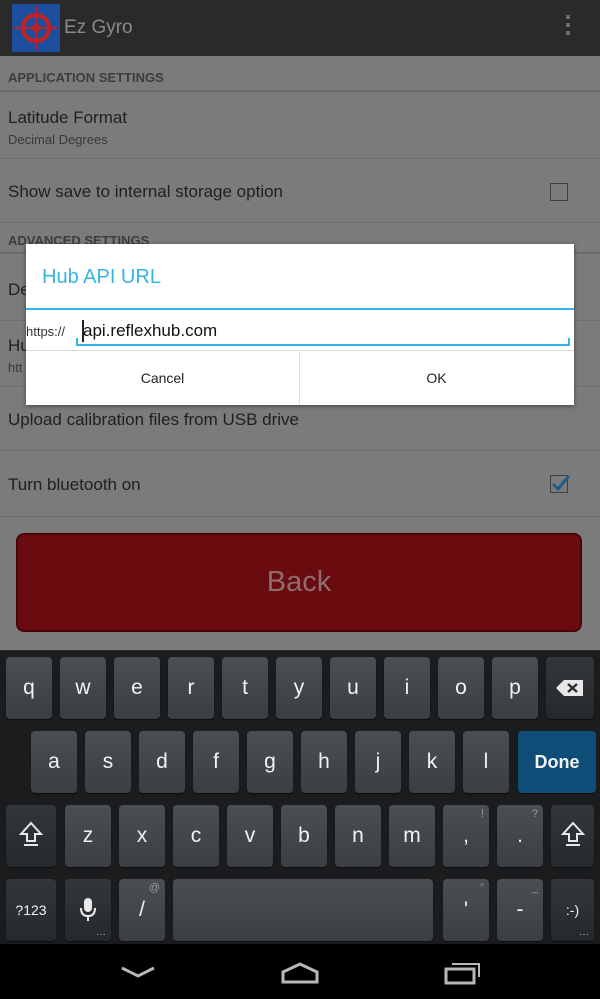  I want to click on key-slash-label: /, so click(142, 909).